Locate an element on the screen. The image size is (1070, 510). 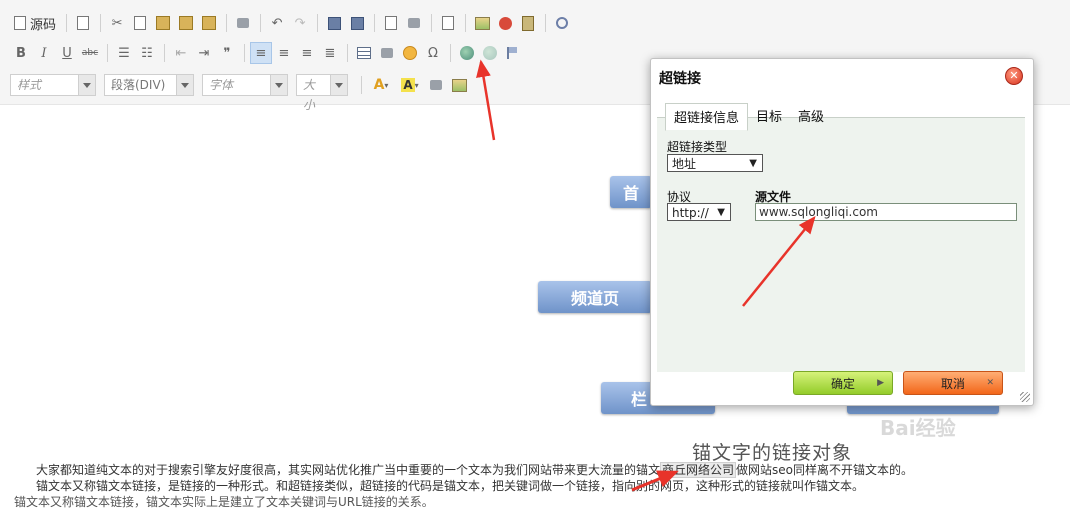
style-combo-label: 样式 is located at coordinates (29, 85).